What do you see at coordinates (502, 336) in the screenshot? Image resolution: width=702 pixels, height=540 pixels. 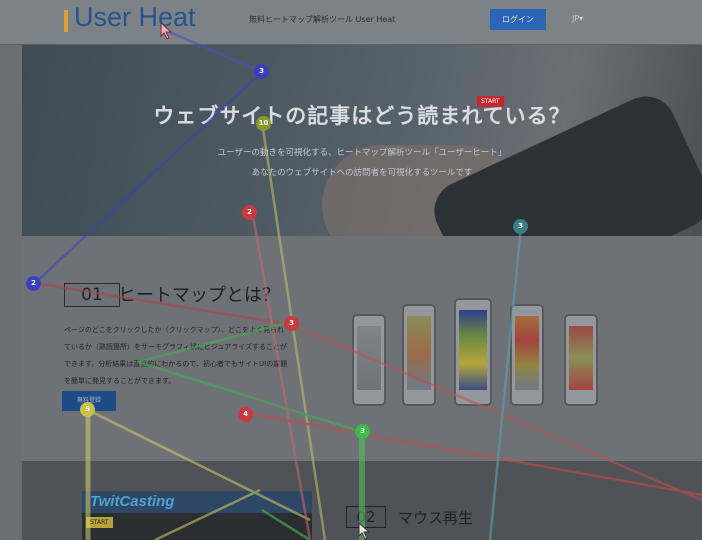 I see `phone-heatmap-images` at bounding box center [502, 336].